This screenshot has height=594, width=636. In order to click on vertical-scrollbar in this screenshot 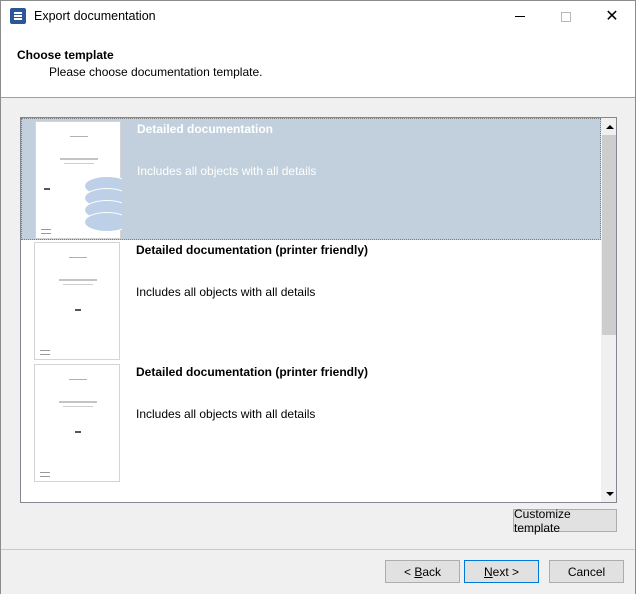, I will do `click(608, 310)`.